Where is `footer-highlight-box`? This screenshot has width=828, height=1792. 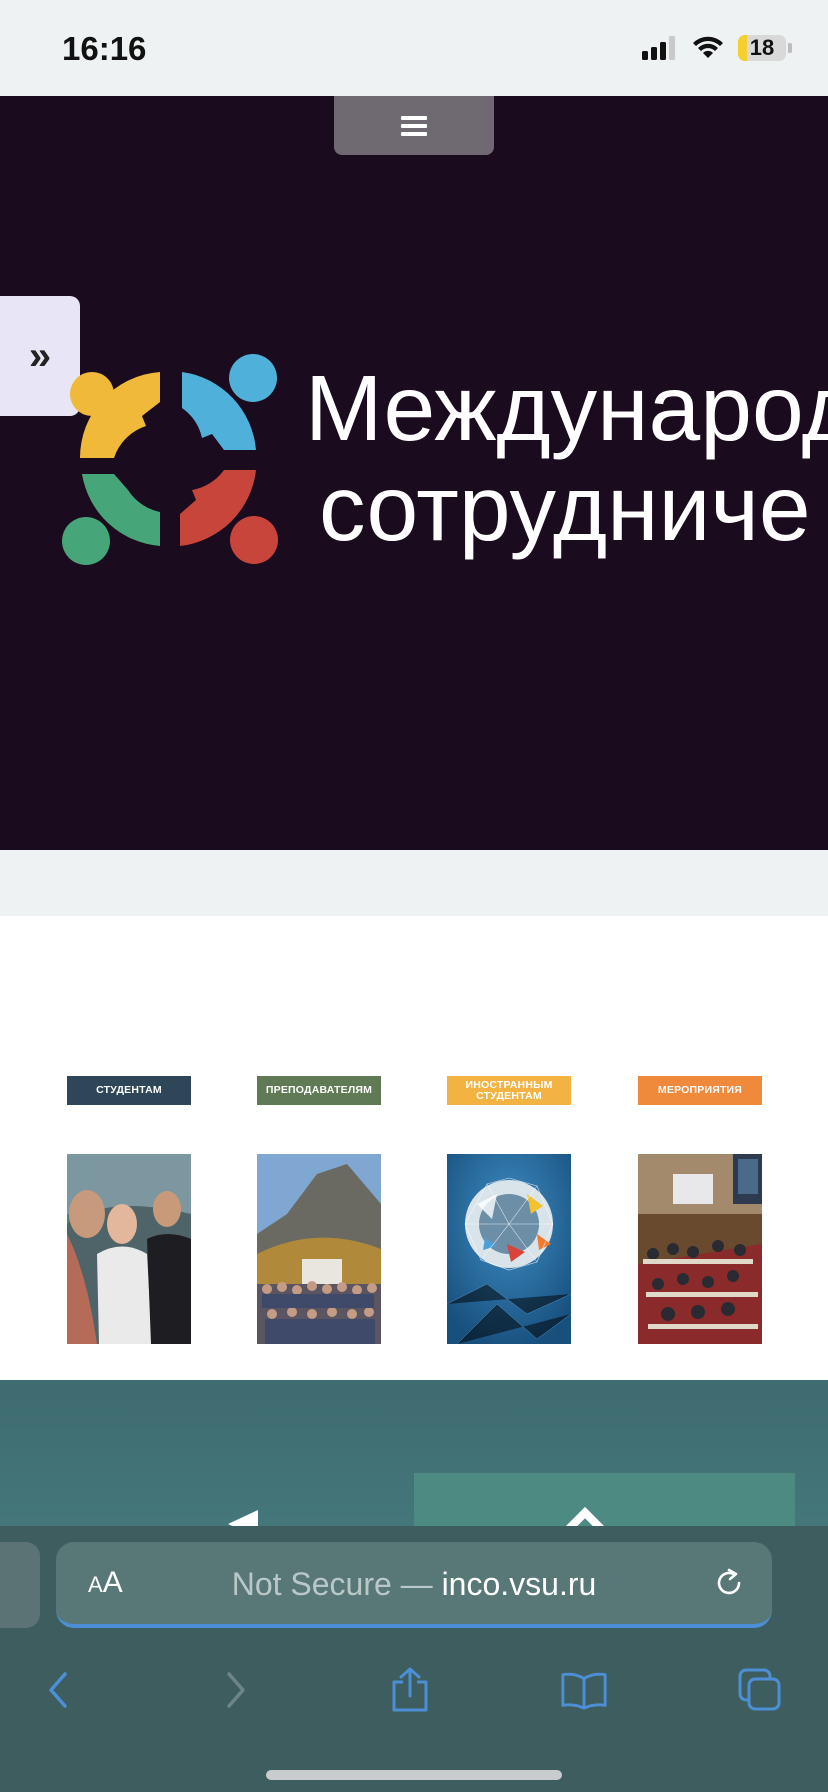
footer-highlight-box is located at coordinates (604, 1499).